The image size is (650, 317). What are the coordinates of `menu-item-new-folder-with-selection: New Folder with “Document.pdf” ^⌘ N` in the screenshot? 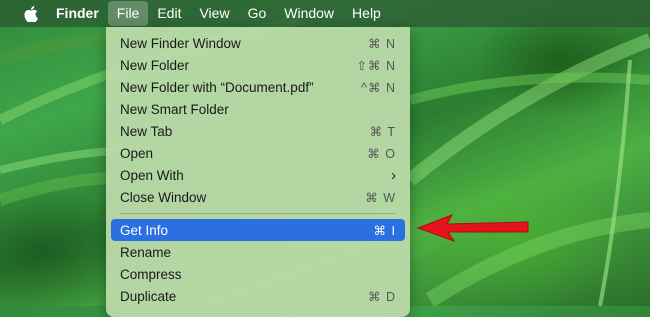 It's located at (258, 87).